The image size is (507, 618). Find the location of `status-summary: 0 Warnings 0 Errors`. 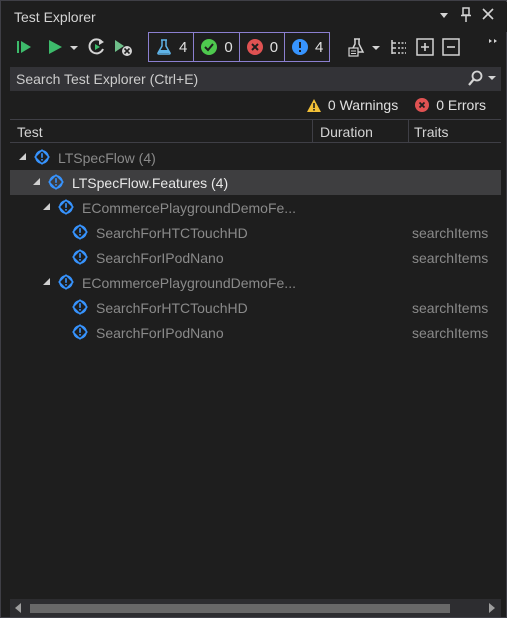

status-summary: 0 Warnings 0 Errors is located at coordinates (388, 105).